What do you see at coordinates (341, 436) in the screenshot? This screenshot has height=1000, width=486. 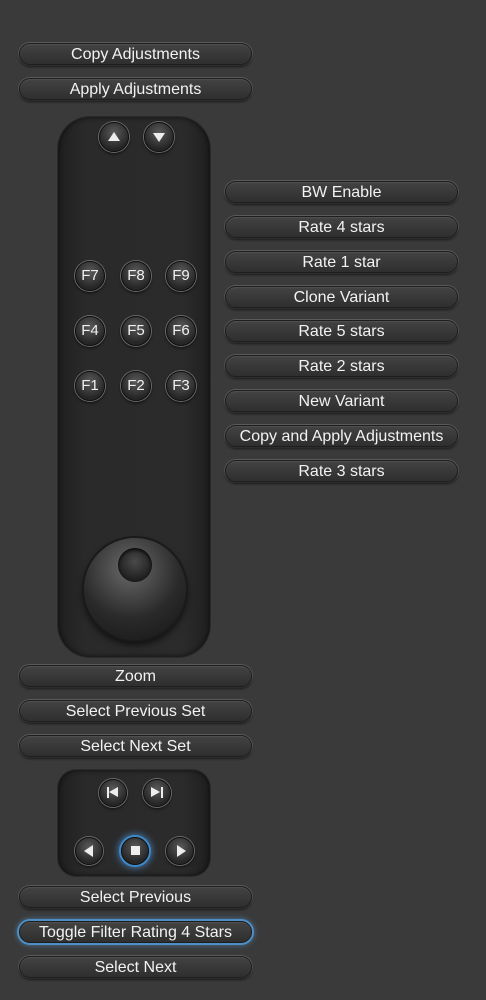 I see `copy-and-apply-adjustments-button: Copy and Apply Adjustments` at bounding box center [341, 436].